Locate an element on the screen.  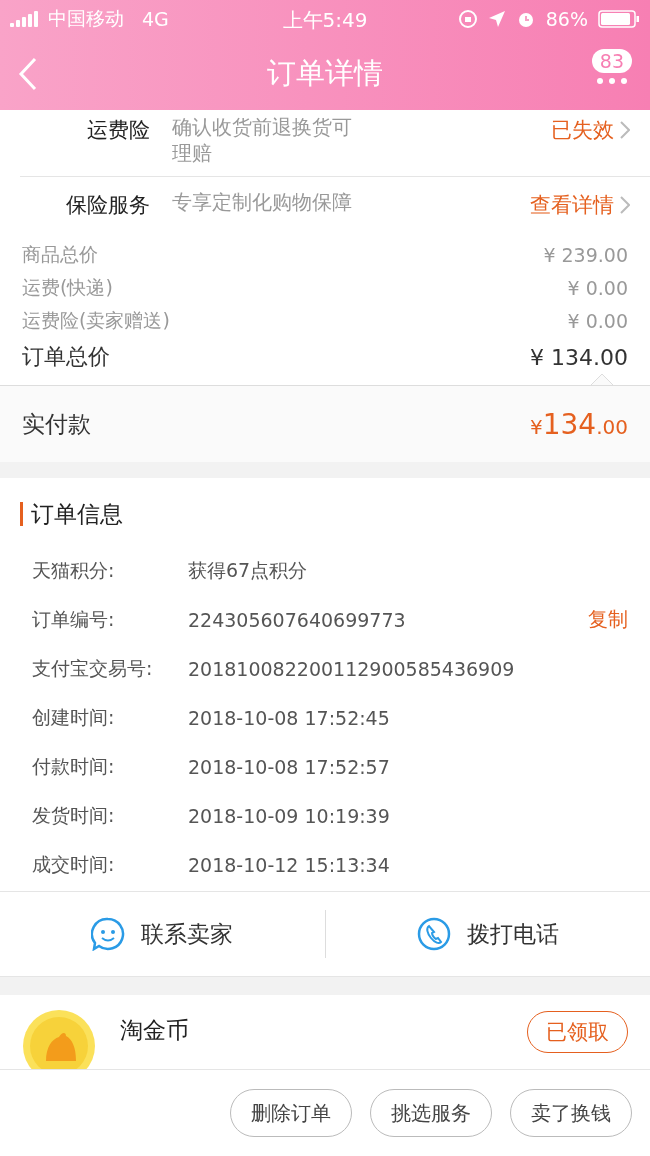
carrier-name: 中国移动 is located at coordinates (86, 18).